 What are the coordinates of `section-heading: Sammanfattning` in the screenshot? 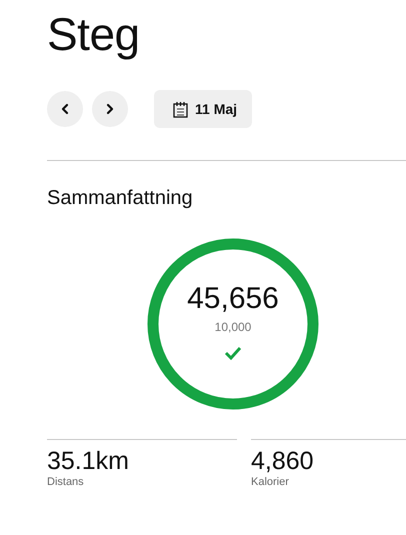 It's located at (120, 198).